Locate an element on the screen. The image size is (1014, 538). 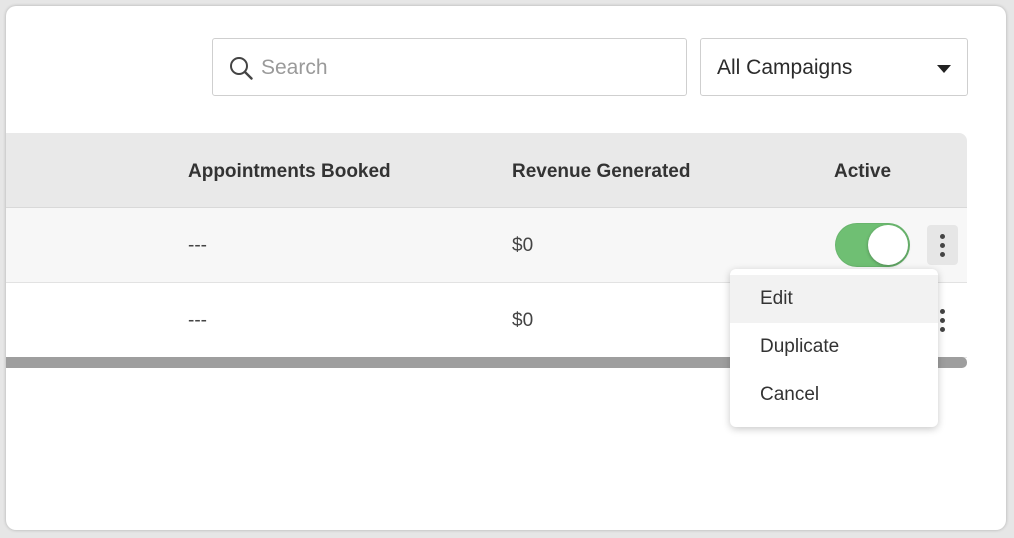
search-icon is located at coordinates (241, 68).